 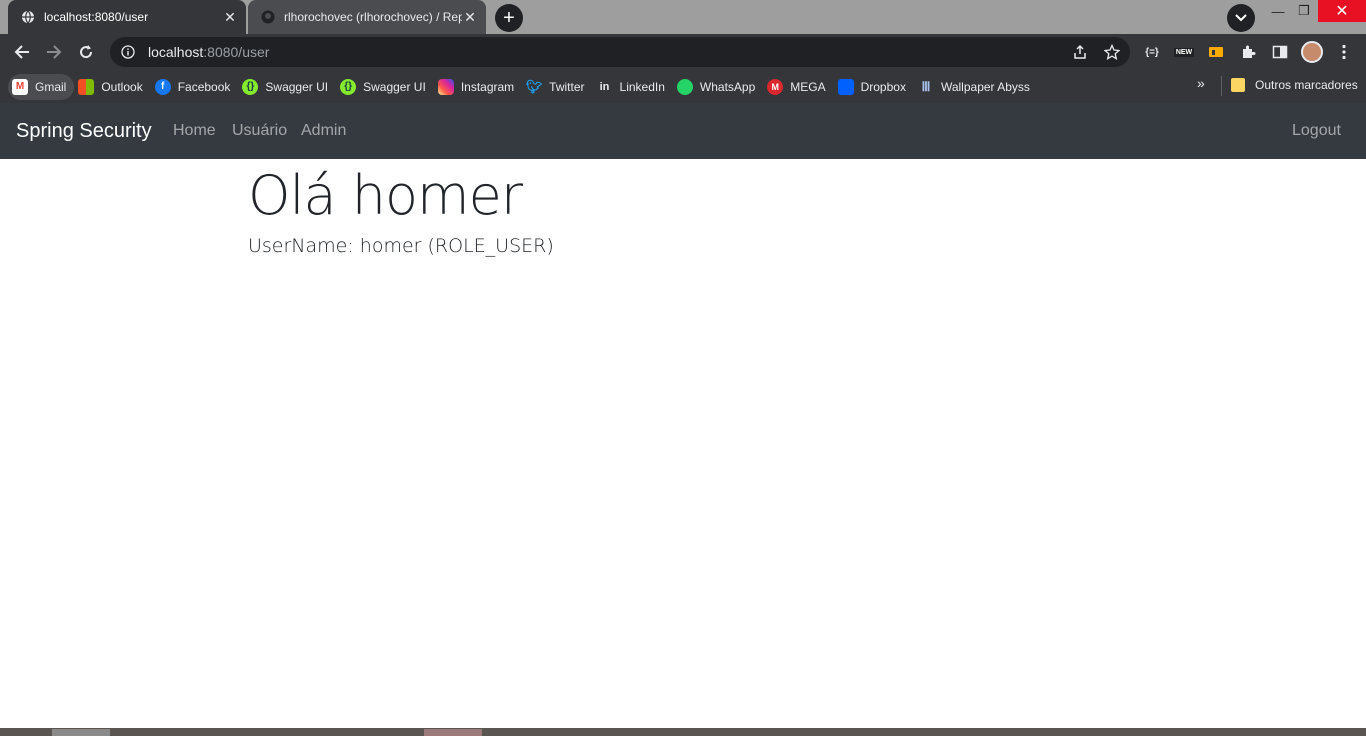 I want to click on bookmark-swagger-ui: {} Swagger UI, so click(x=287, y=87).